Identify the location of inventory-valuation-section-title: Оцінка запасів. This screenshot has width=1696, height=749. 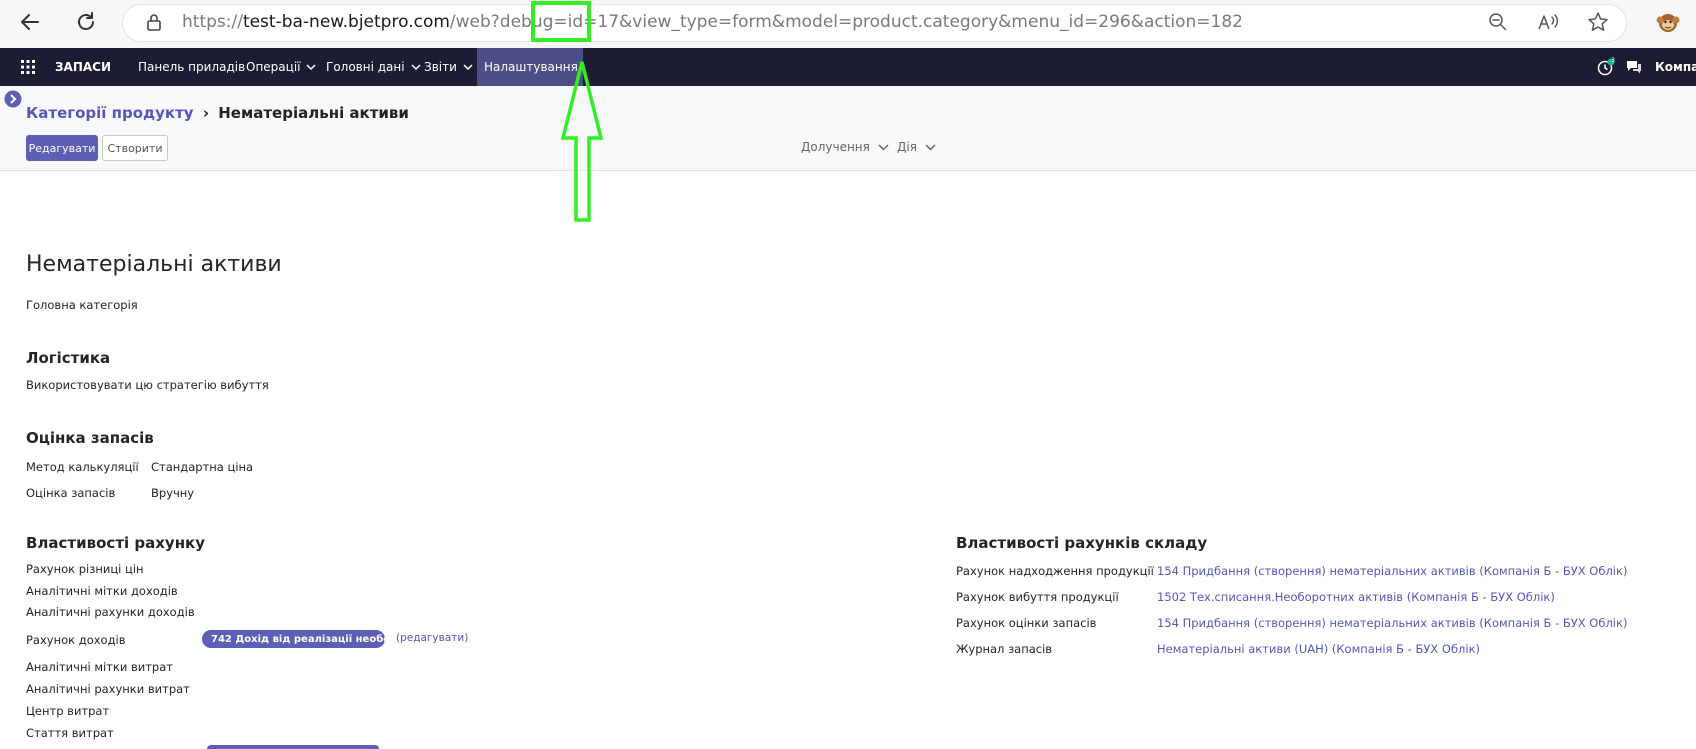
(90, 438).